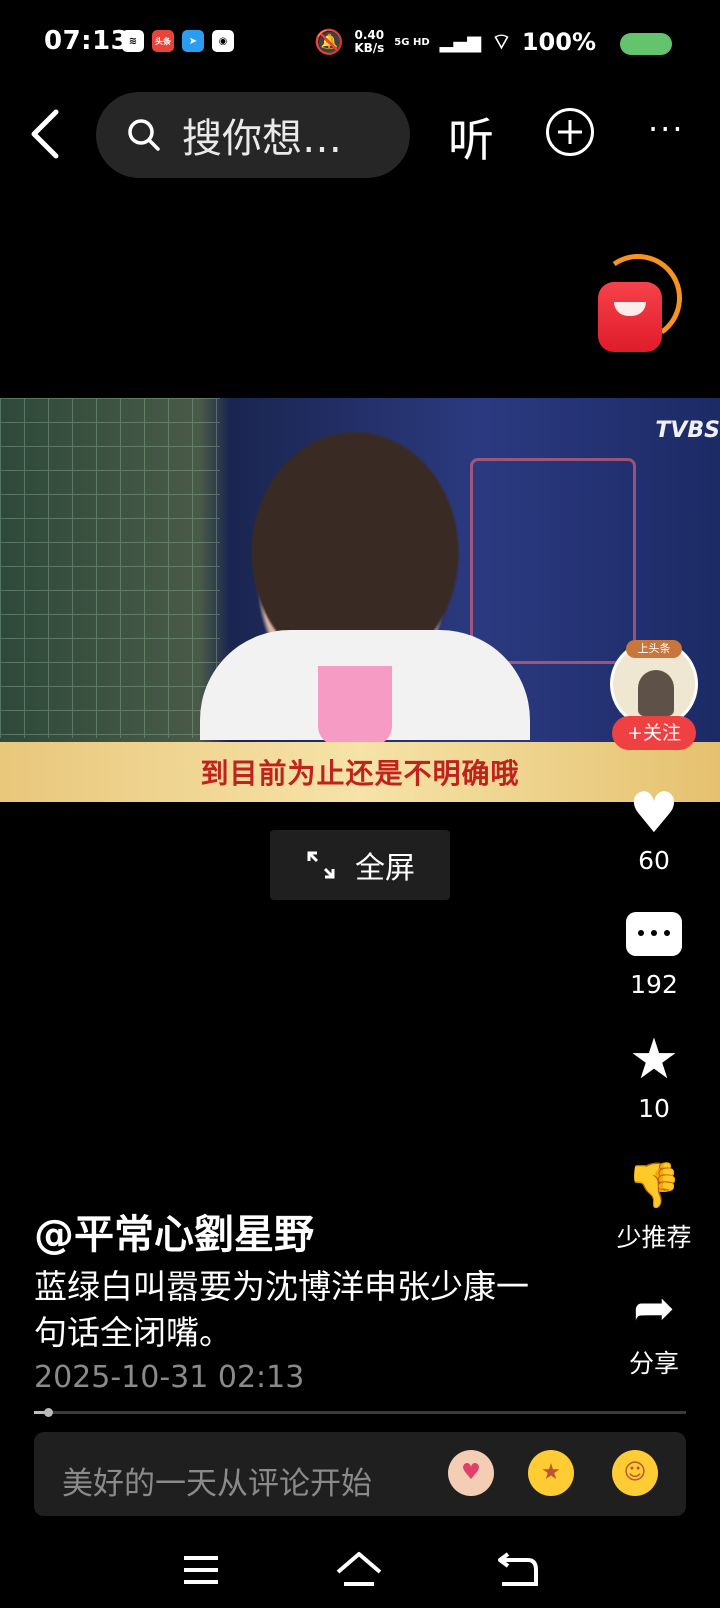 Image resolution: width=720 pixels, height=1608 pixels. Describe the element at coordinates (359, 1570) in the screenshot. I see `home-icon` at that location.